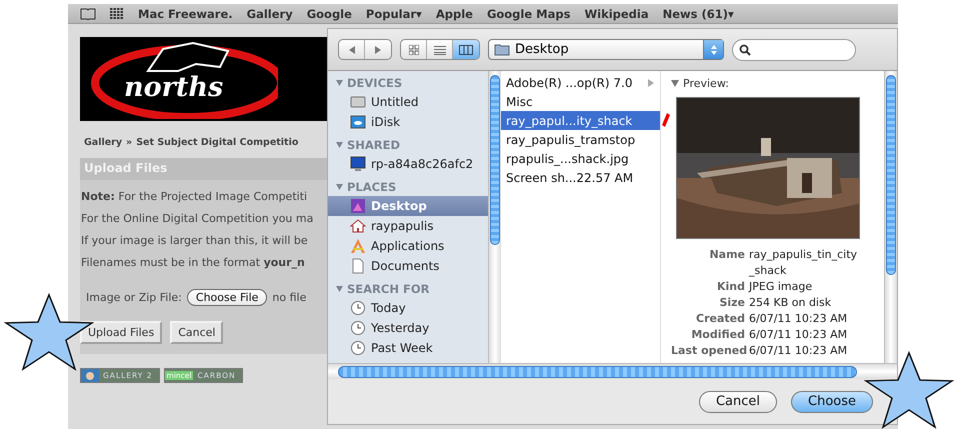 The image size is (954, 429). I want to click on forward-arrow-icon, so click(378, 50).